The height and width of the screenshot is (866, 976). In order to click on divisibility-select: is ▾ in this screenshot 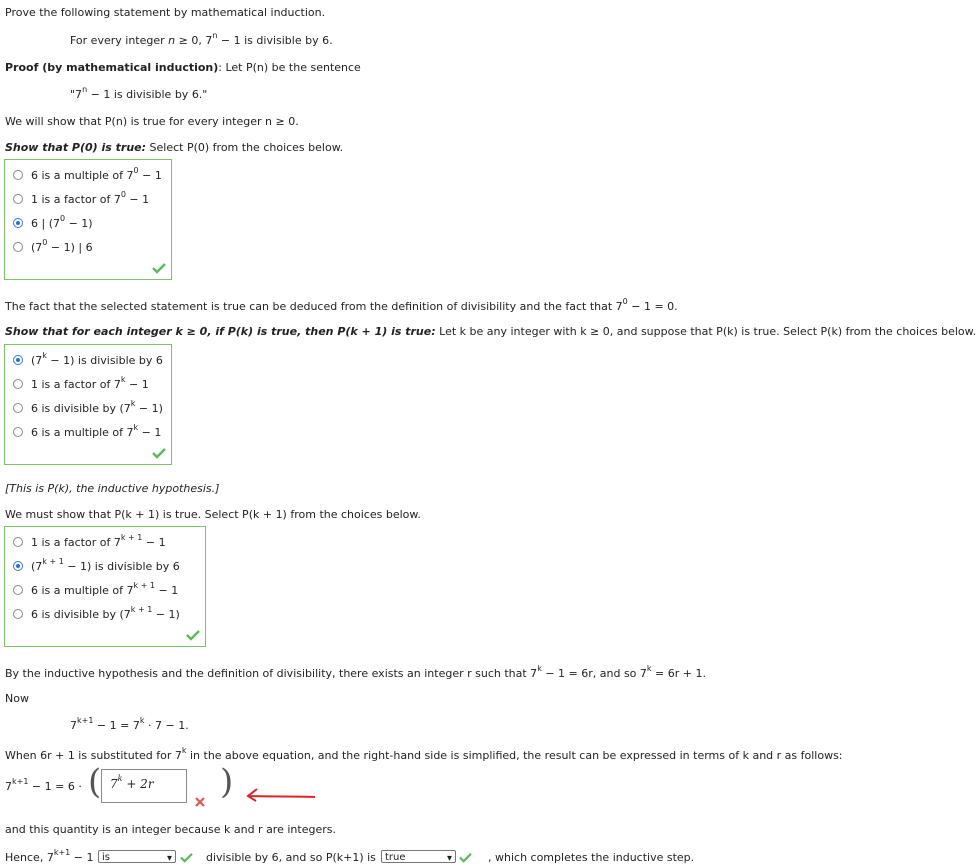, I will do `click(137, 857)`.